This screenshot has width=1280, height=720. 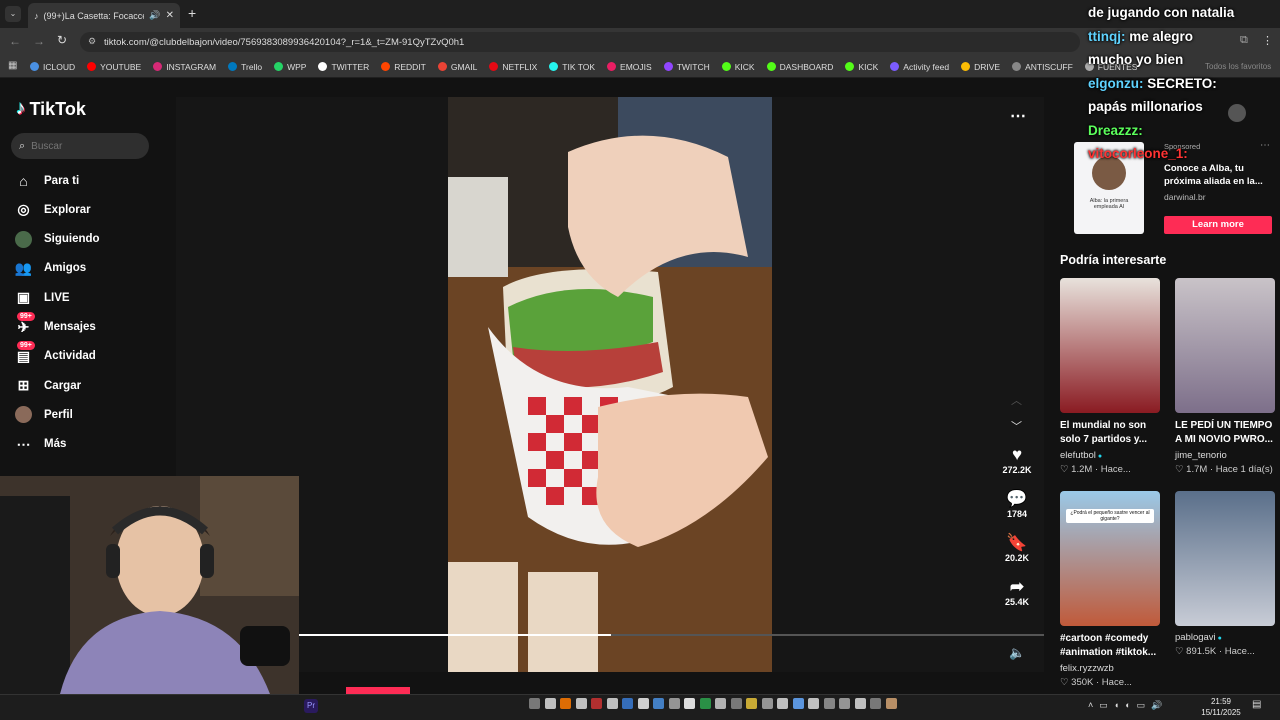 What do you see at coordinates (245, 67) in the screenshot?
I see `bookmark-trello: Trello` at bounding box center [245, 67].